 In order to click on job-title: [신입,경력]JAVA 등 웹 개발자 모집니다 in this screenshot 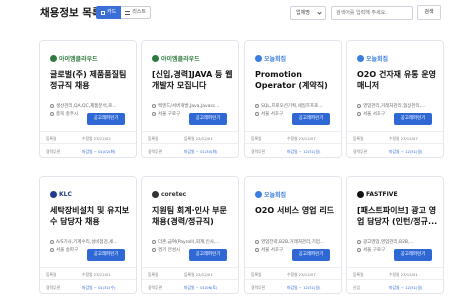, I will do `click(193, 80)`.